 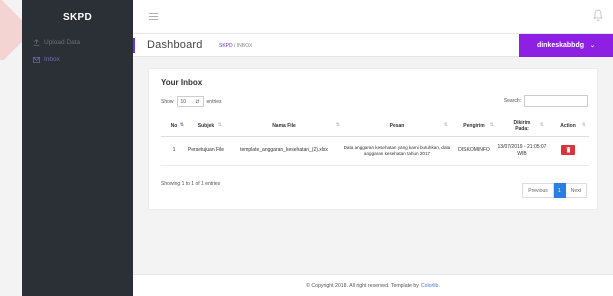 I want to click on entries-length-control: Show 10 ⇵ entries, so click(x=191, y=101).